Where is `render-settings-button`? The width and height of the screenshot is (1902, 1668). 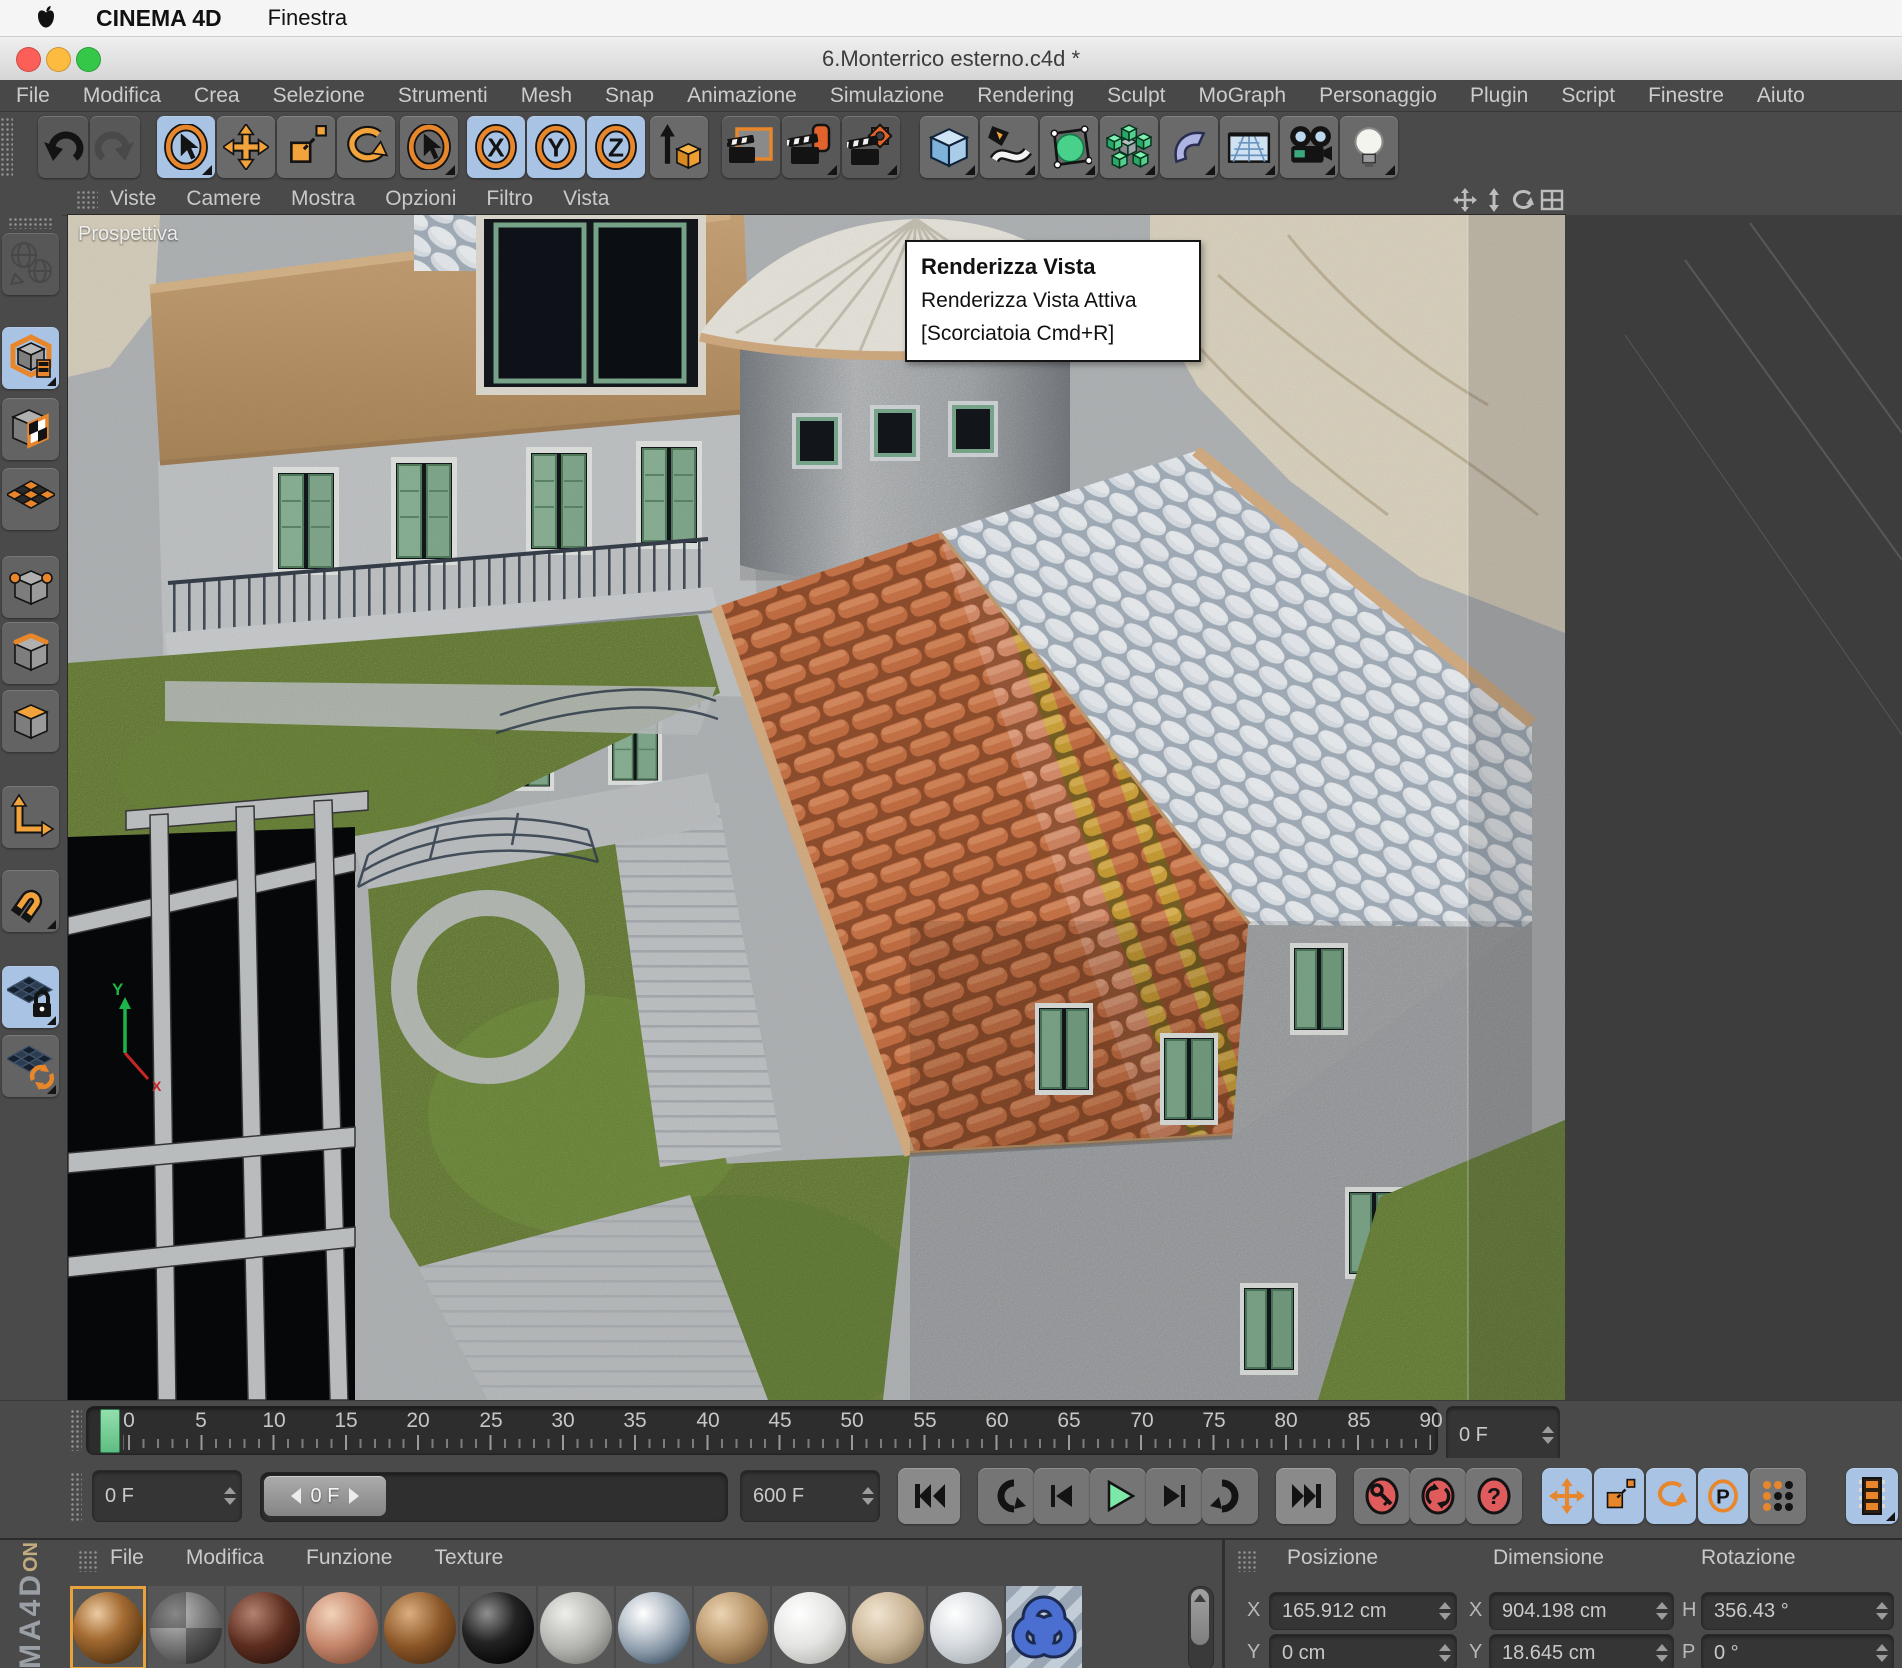 render-settings-button is located at coordinates (871, 147).